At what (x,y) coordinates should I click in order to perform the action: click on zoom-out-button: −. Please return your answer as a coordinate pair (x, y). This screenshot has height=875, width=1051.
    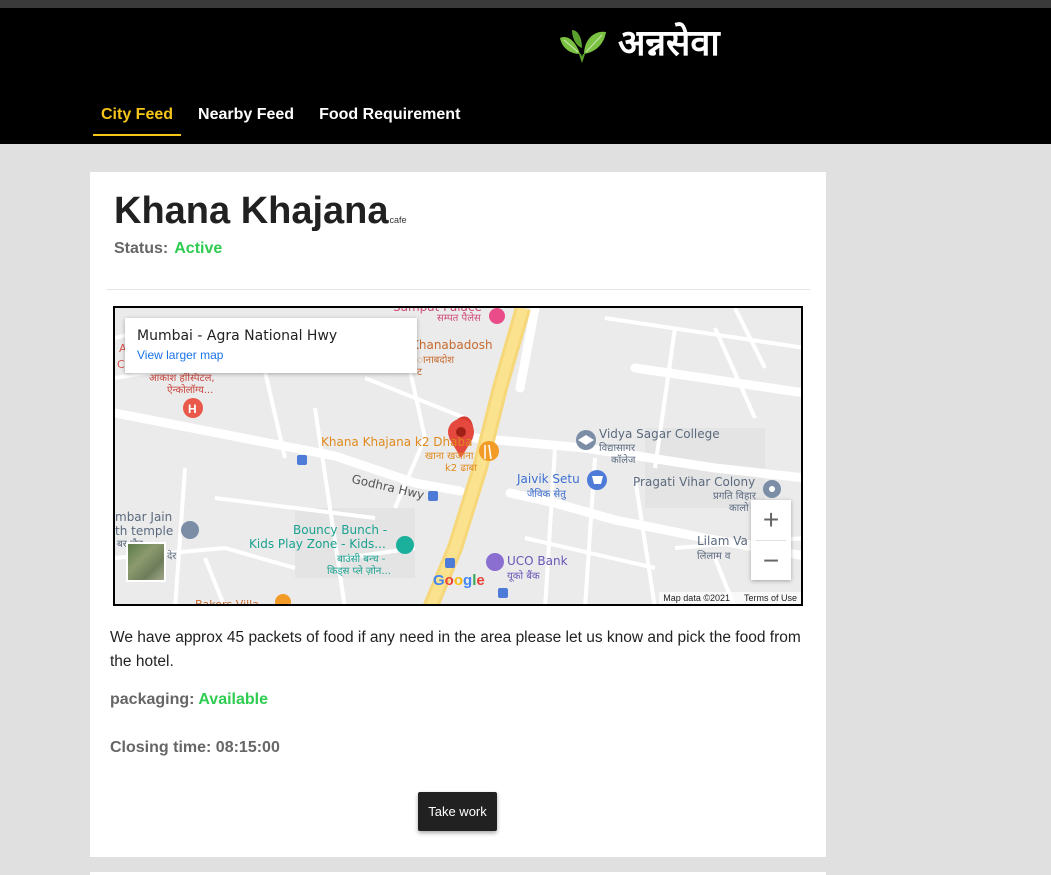
    Looking at the image, I should click on (771, 561).